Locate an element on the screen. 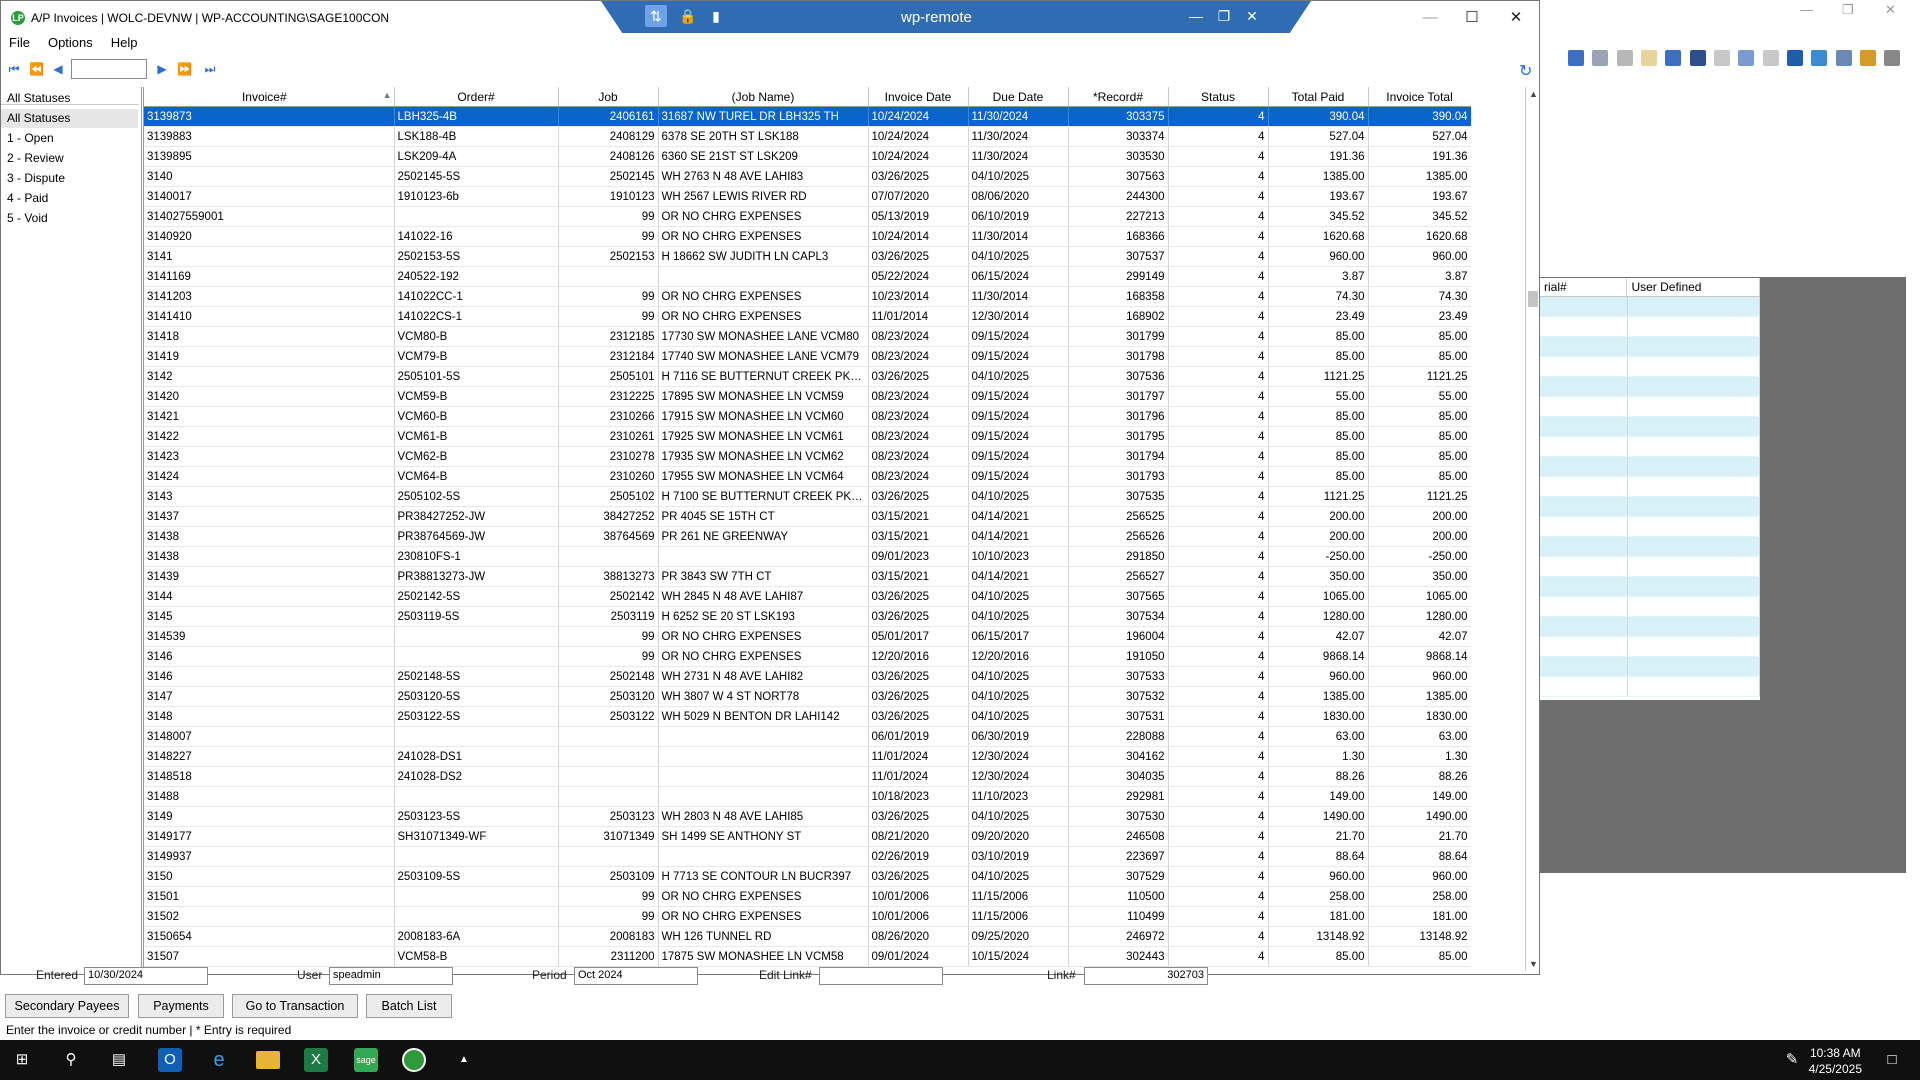 The width and height of the screenshot is (1920, 1080). table-cell: 2505101-5S is located at coordinates (476, 376).